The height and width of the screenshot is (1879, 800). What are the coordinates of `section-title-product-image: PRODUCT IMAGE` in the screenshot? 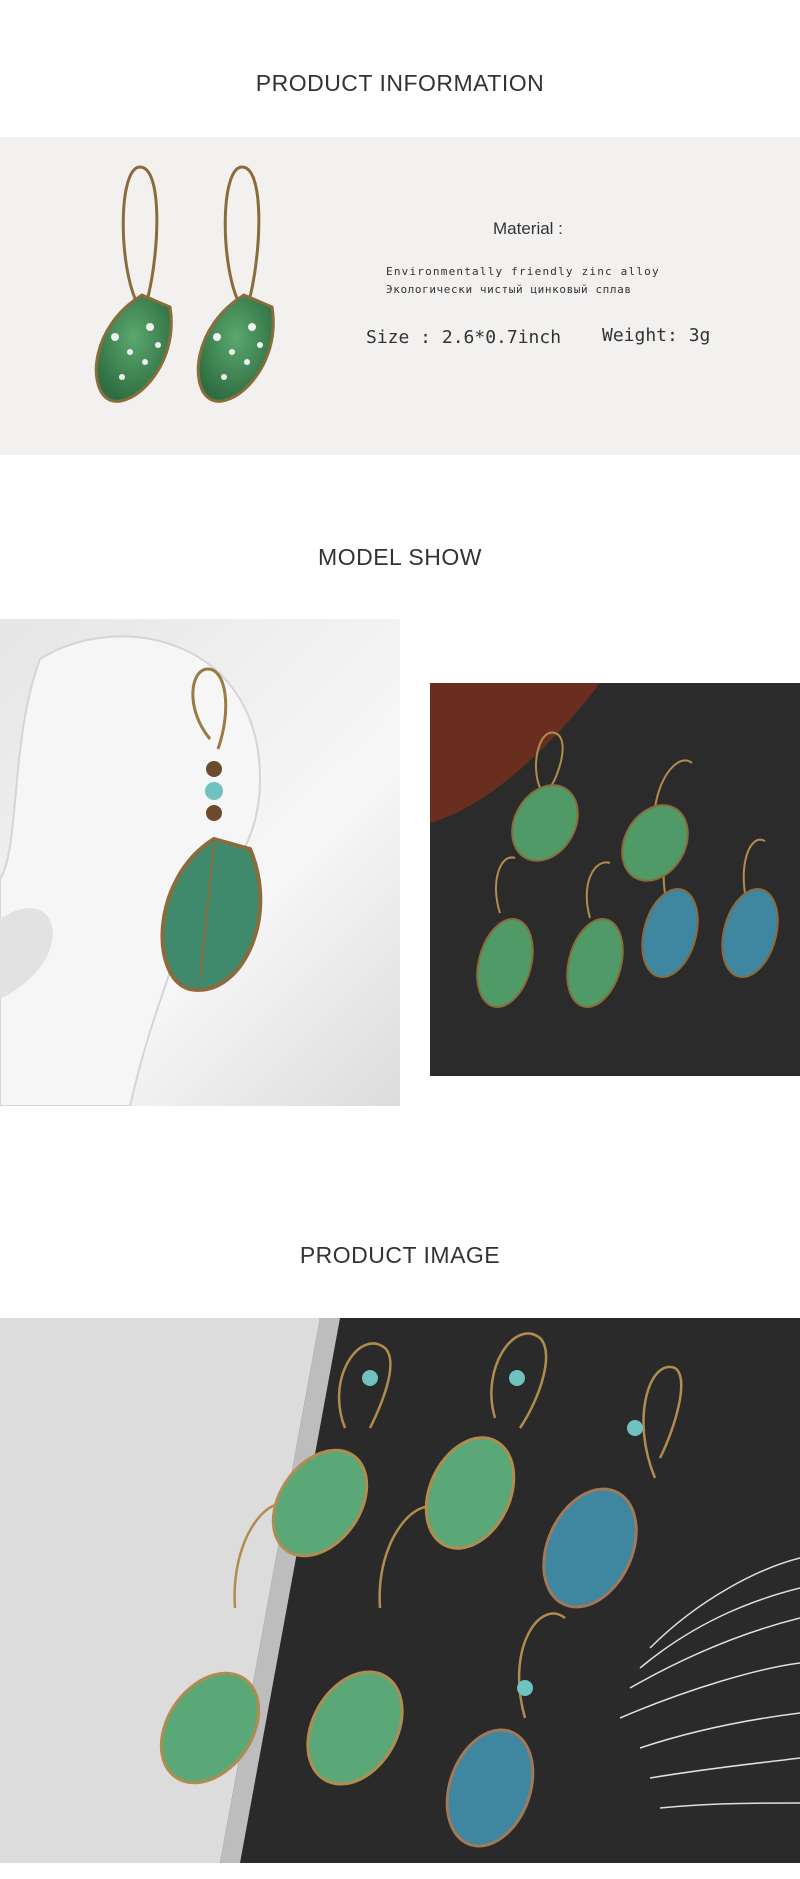 It's located at (400, 1255).